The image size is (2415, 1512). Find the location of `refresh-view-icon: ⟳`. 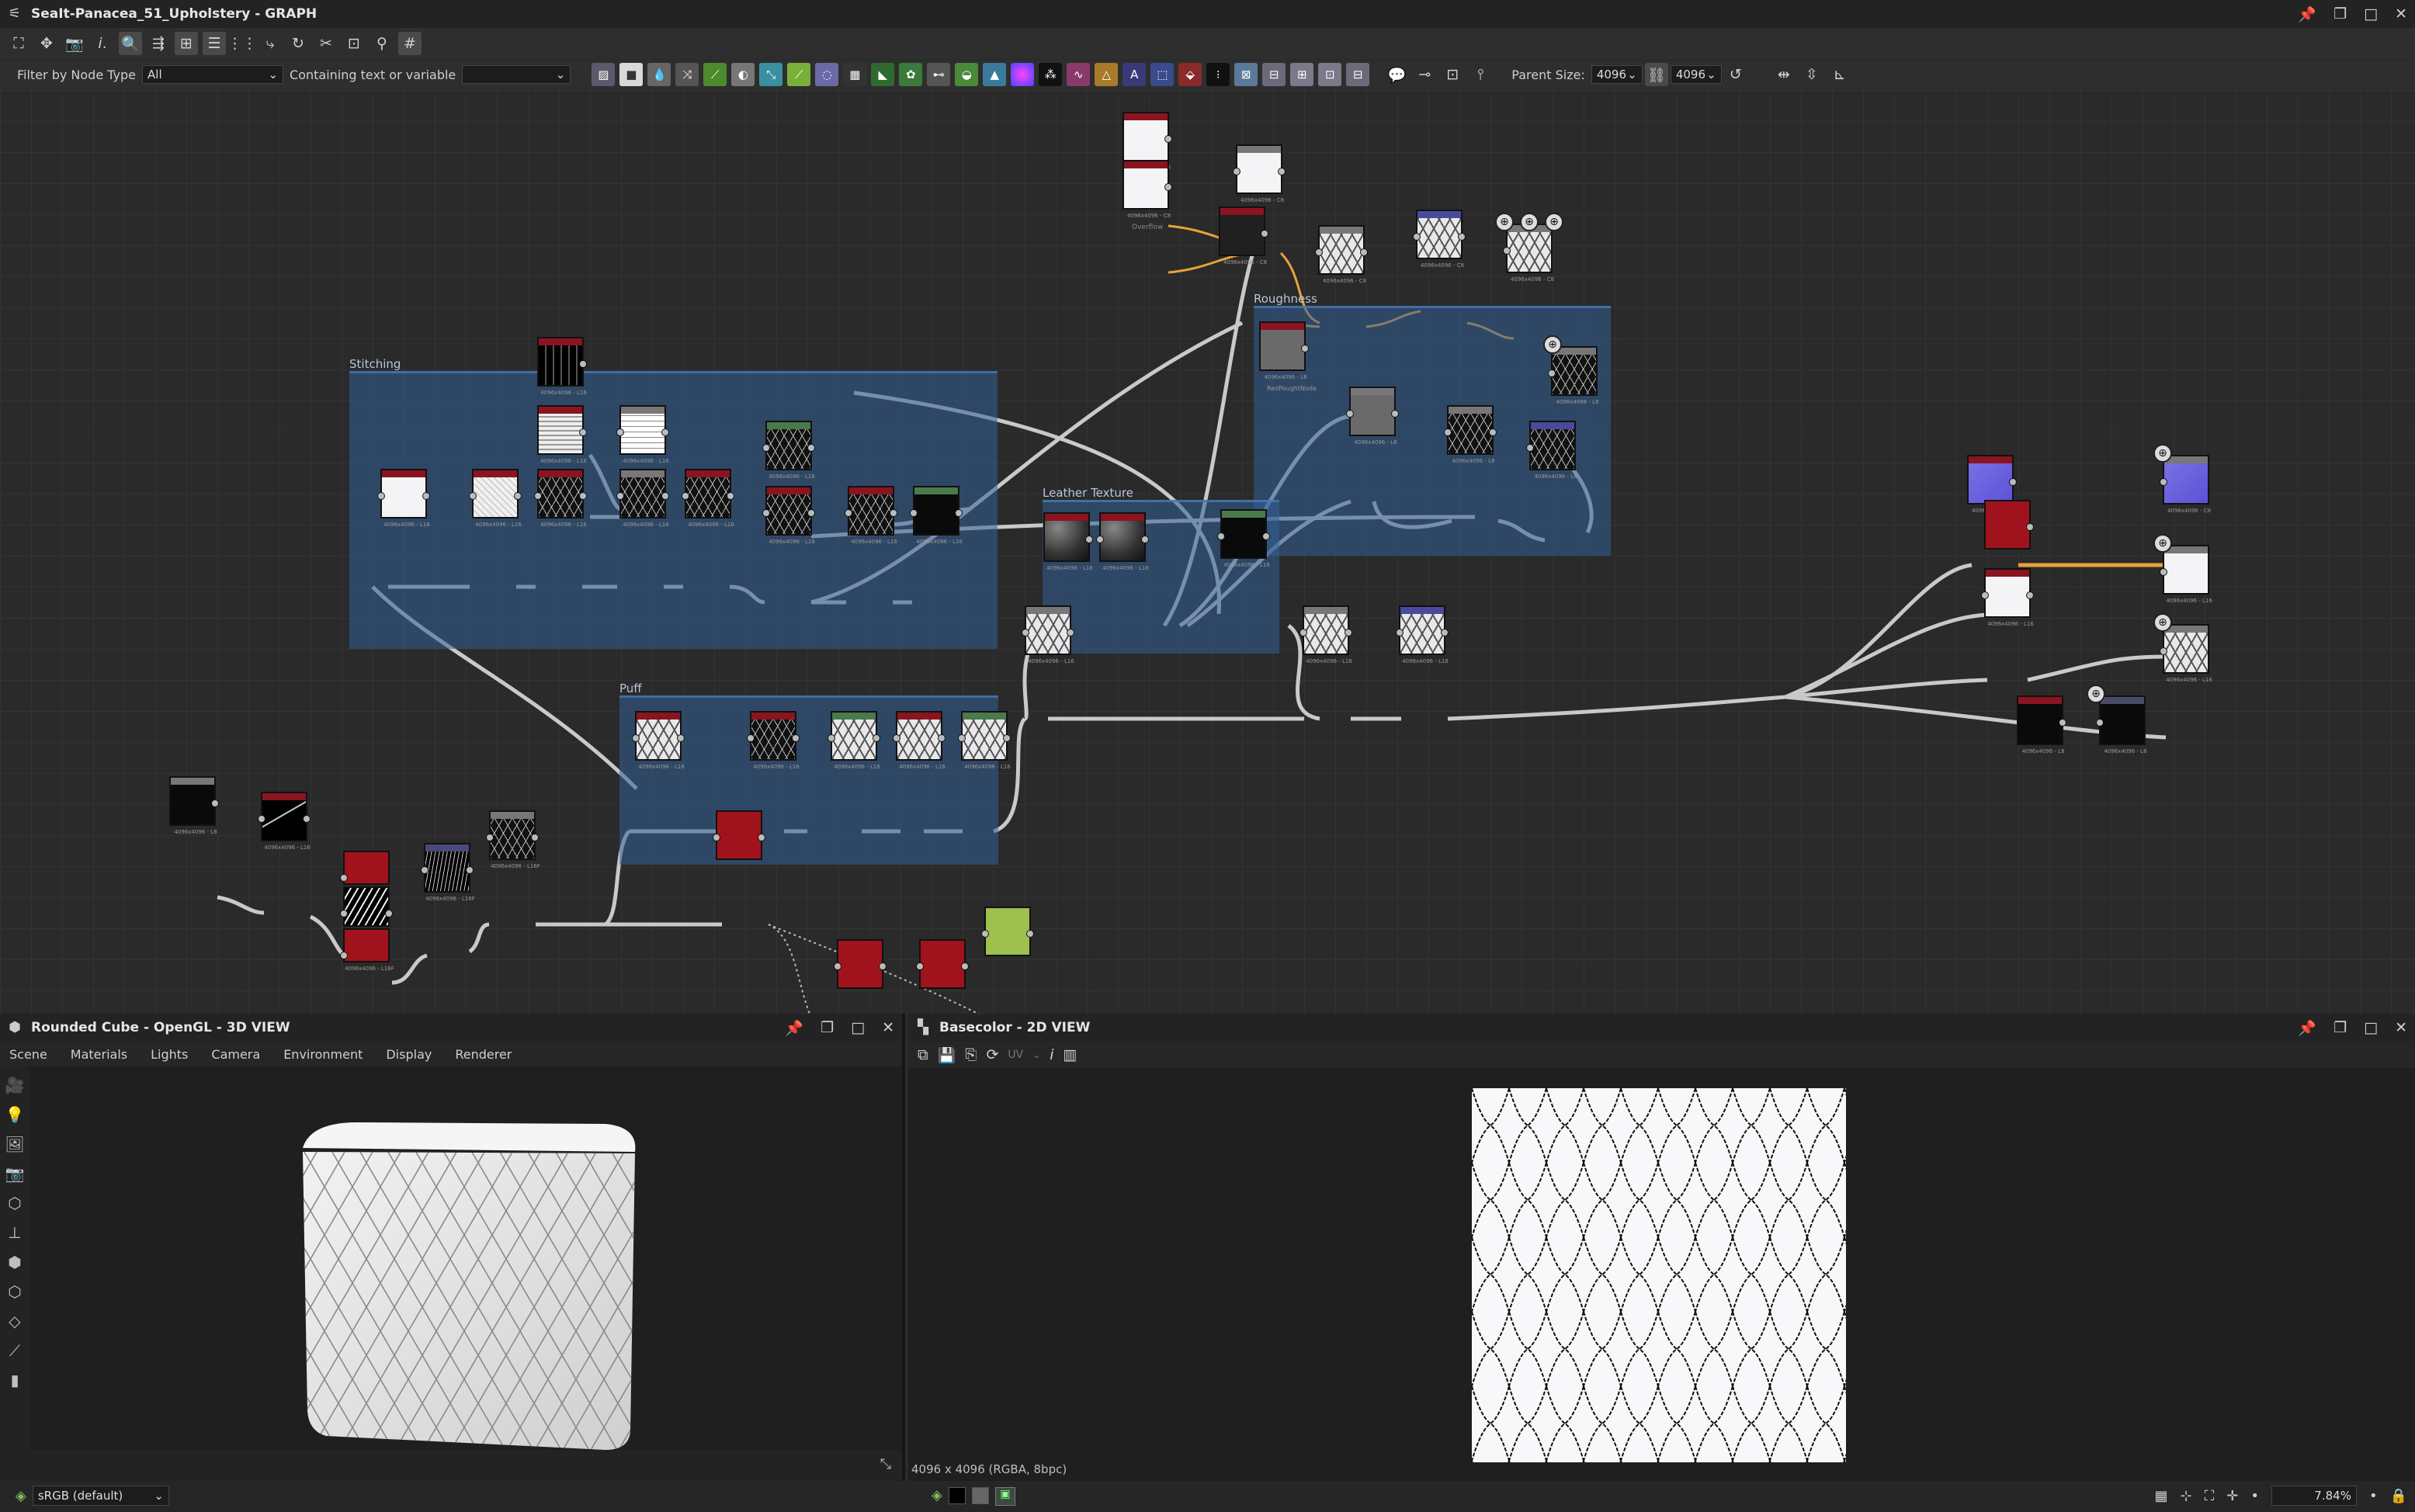

refresh-view-icon: ⟳ is located at coordinates (992, 1054).